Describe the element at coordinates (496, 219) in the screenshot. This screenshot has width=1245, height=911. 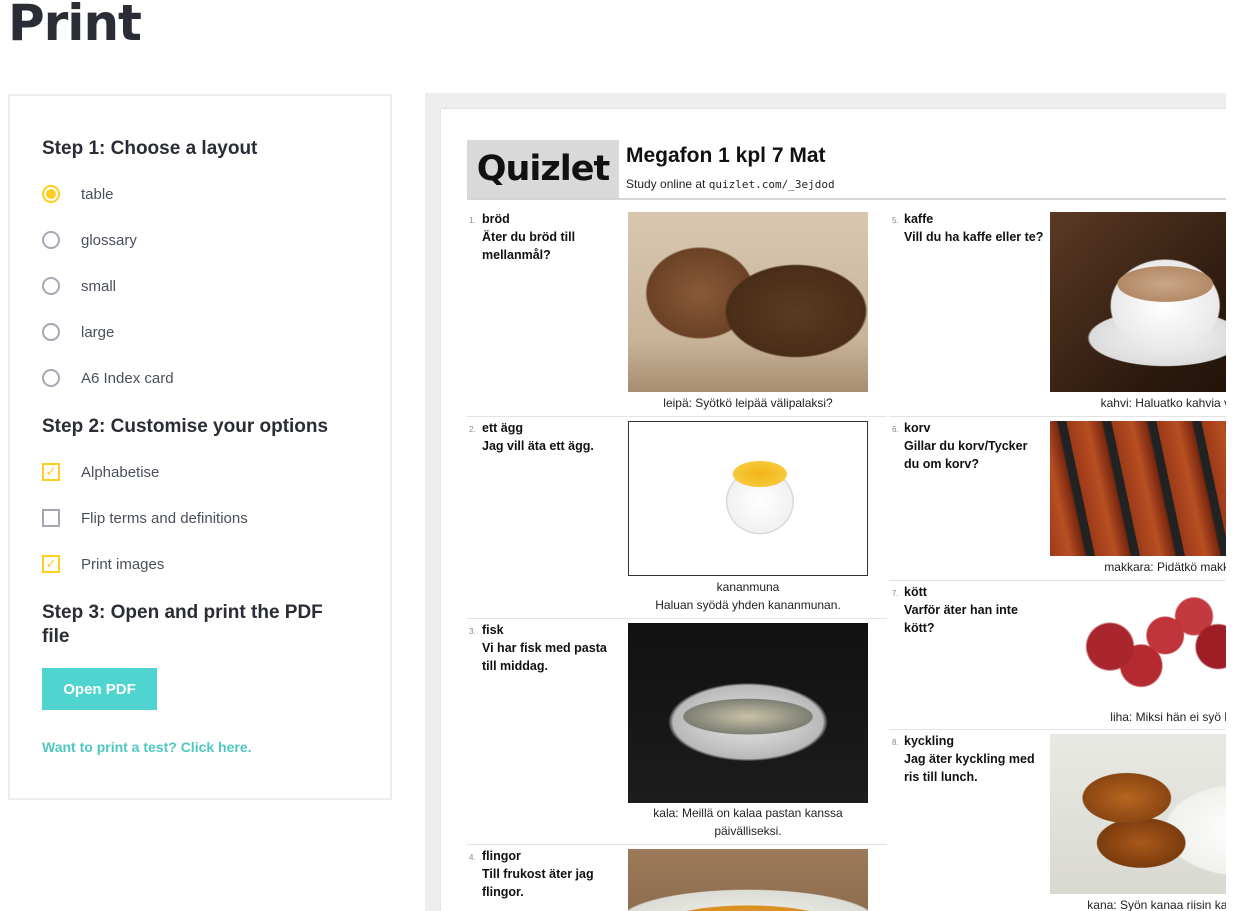
I see `card-term: bröd` at that location.